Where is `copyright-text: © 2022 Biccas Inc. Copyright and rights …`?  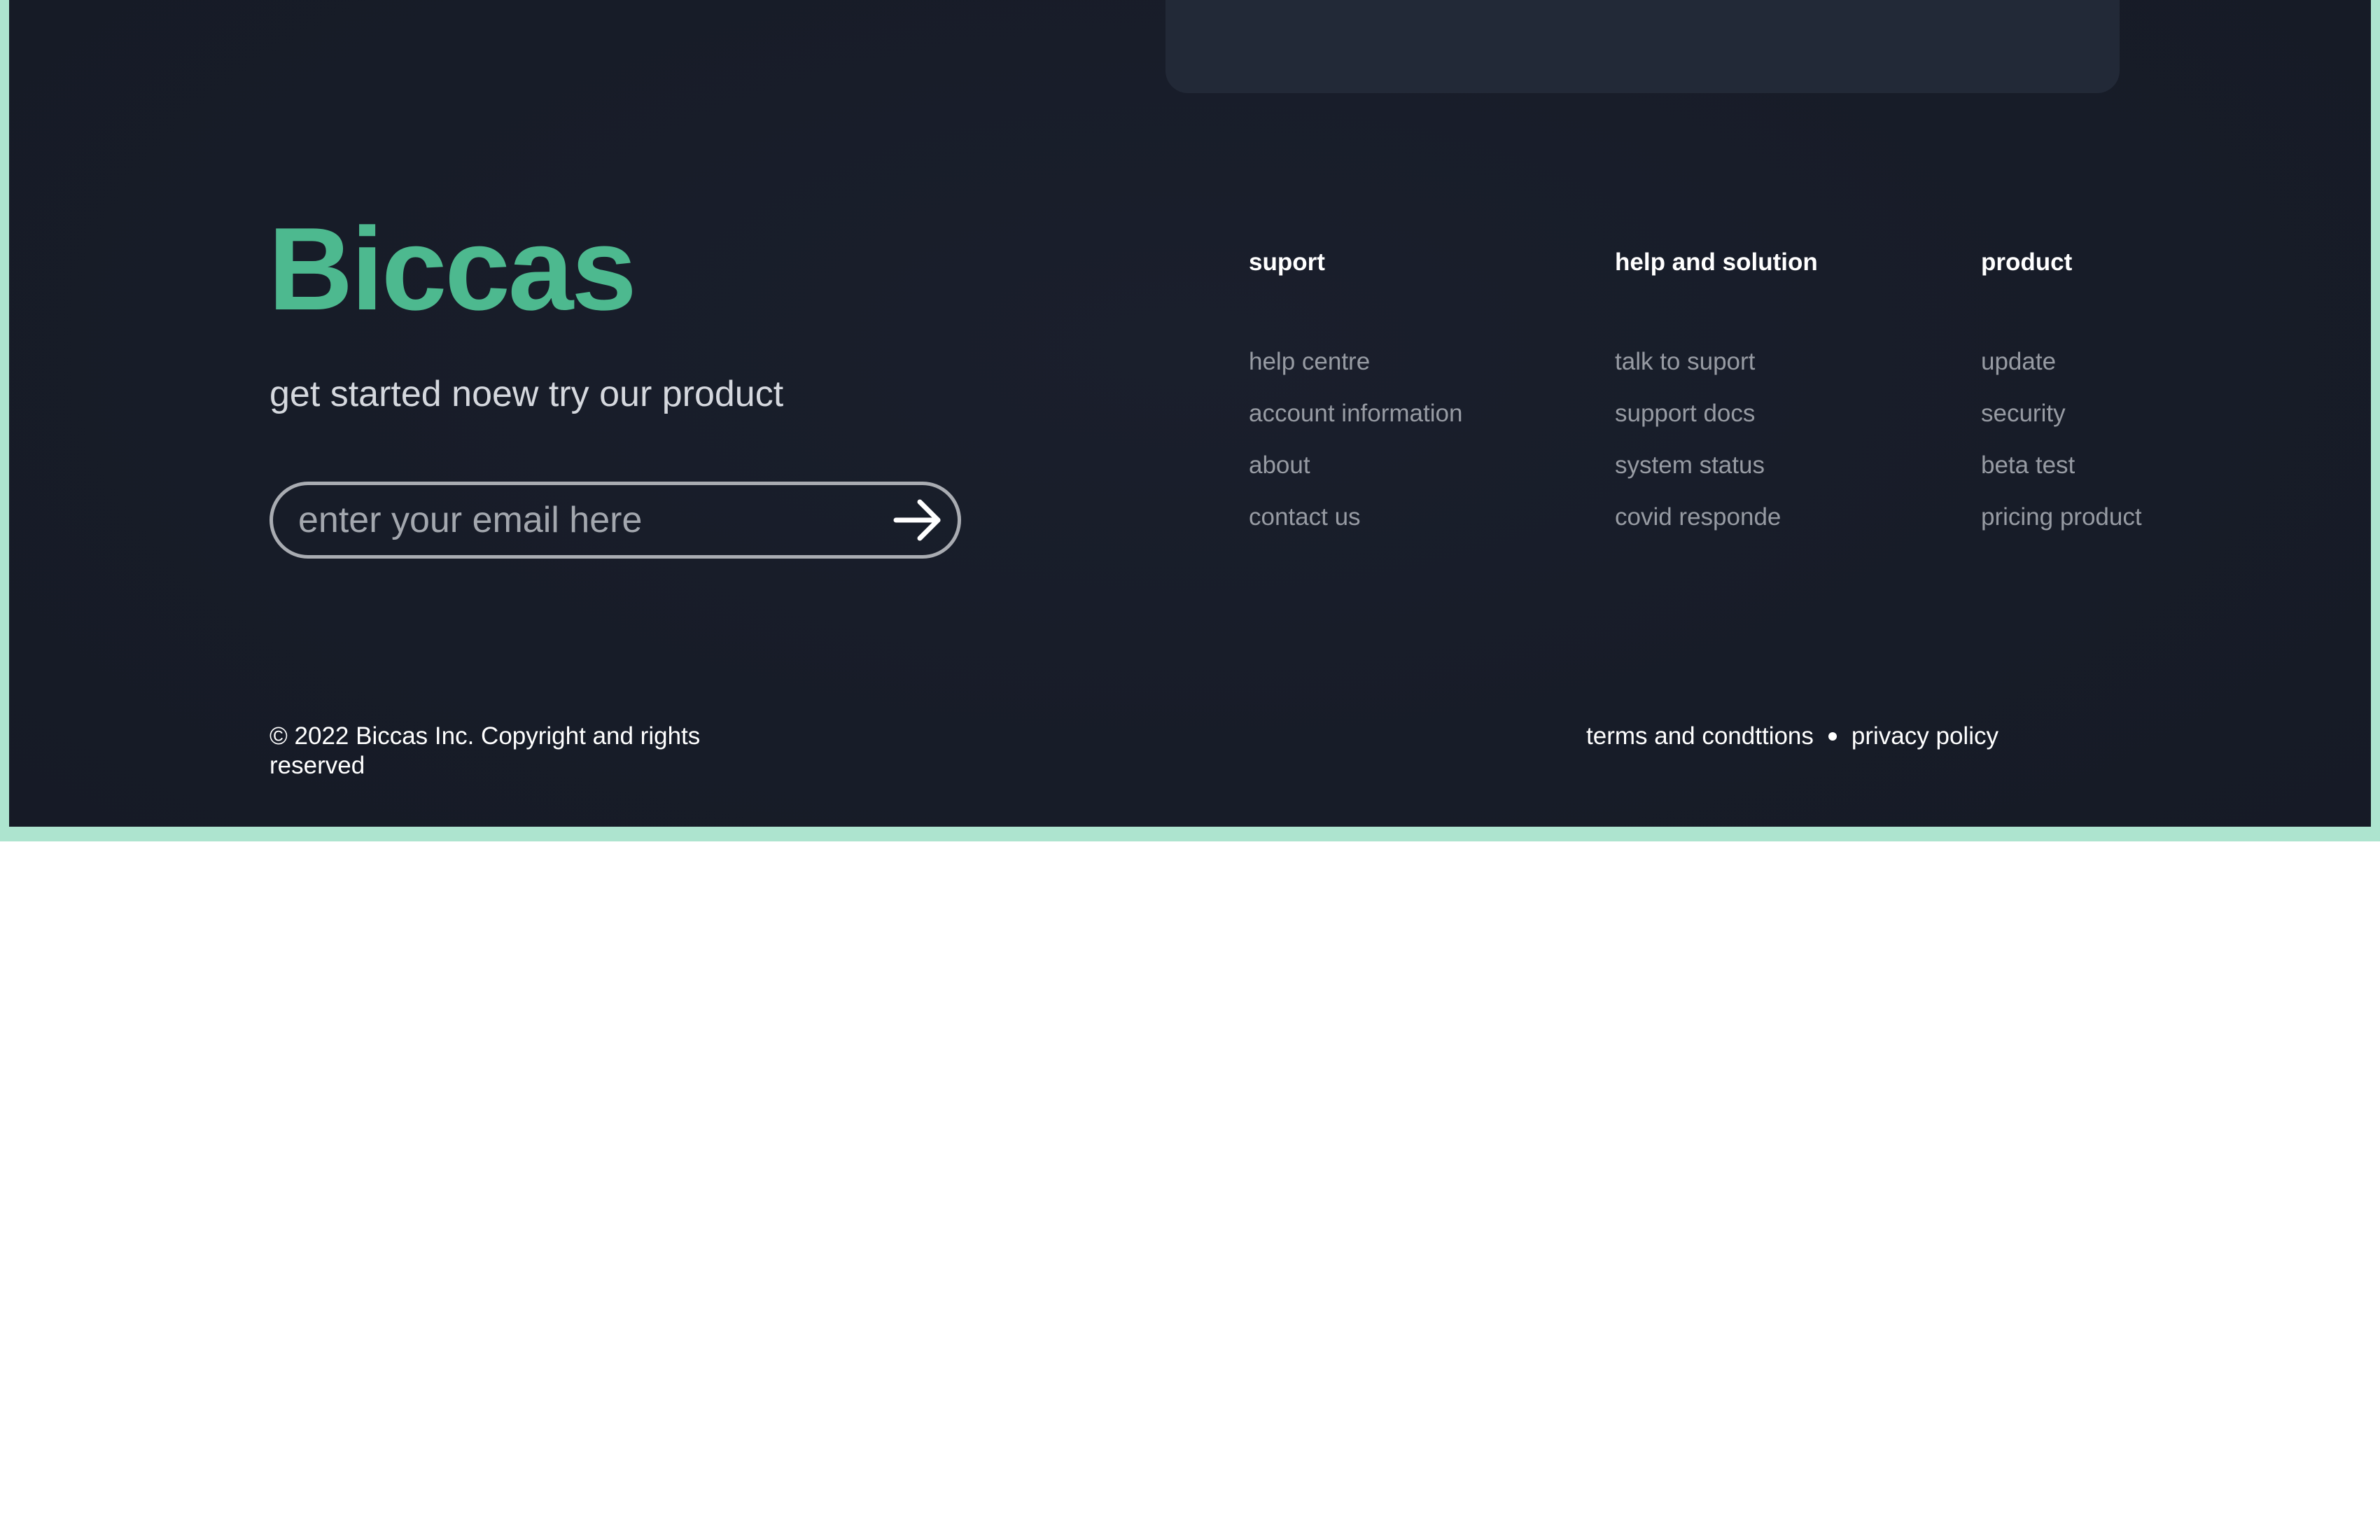 copyright-text: © 2022 Biccas Inc. Copyright and rights … is located at coordinates (485, 750).